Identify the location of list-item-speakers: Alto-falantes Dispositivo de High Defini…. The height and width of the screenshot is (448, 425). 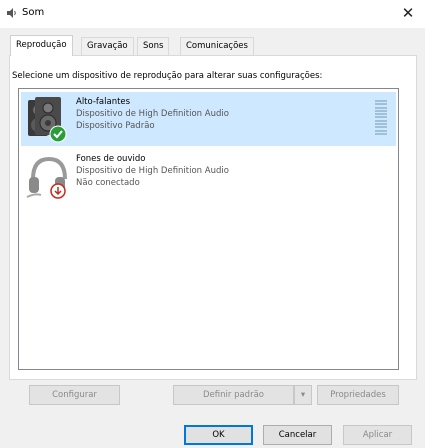
(208, 119).